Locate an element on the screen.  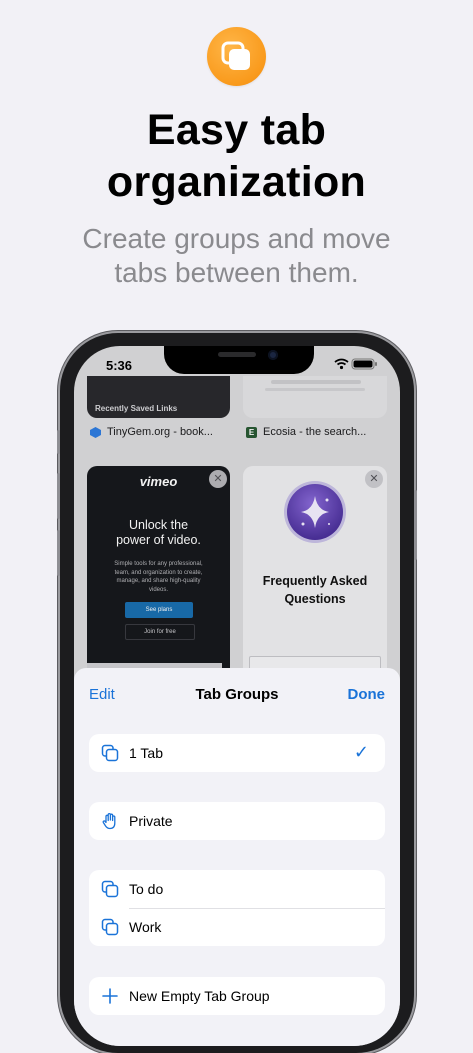
wifi-icon is located at coordinates (341, 364).